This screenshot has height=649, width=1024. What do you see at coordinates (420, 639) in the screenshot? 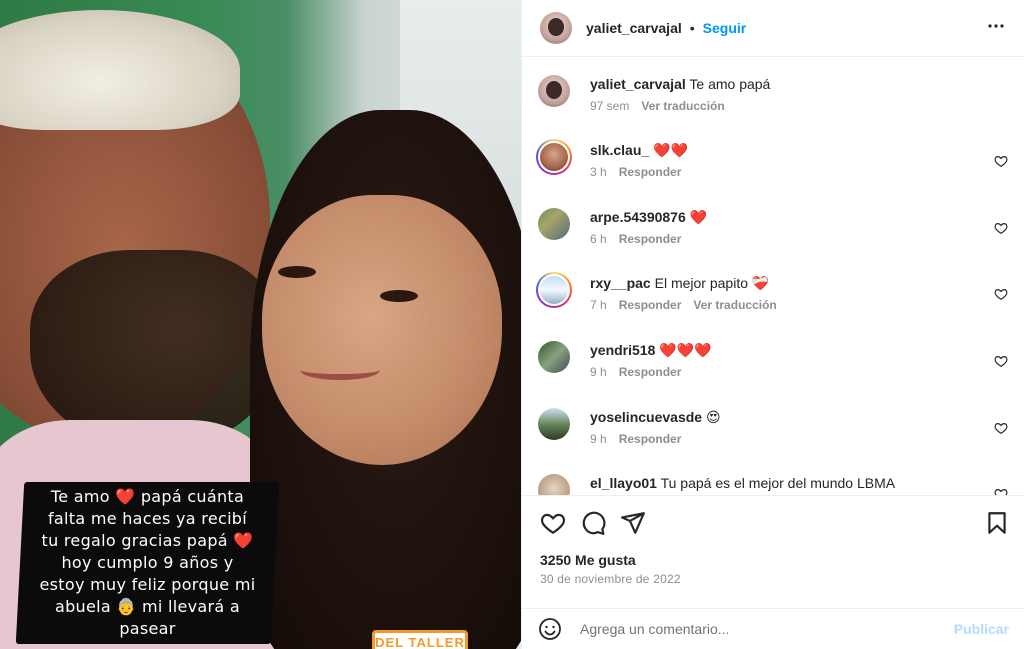
I see `story-sticker: DEL TALLER` at bounding box center [420, 639].